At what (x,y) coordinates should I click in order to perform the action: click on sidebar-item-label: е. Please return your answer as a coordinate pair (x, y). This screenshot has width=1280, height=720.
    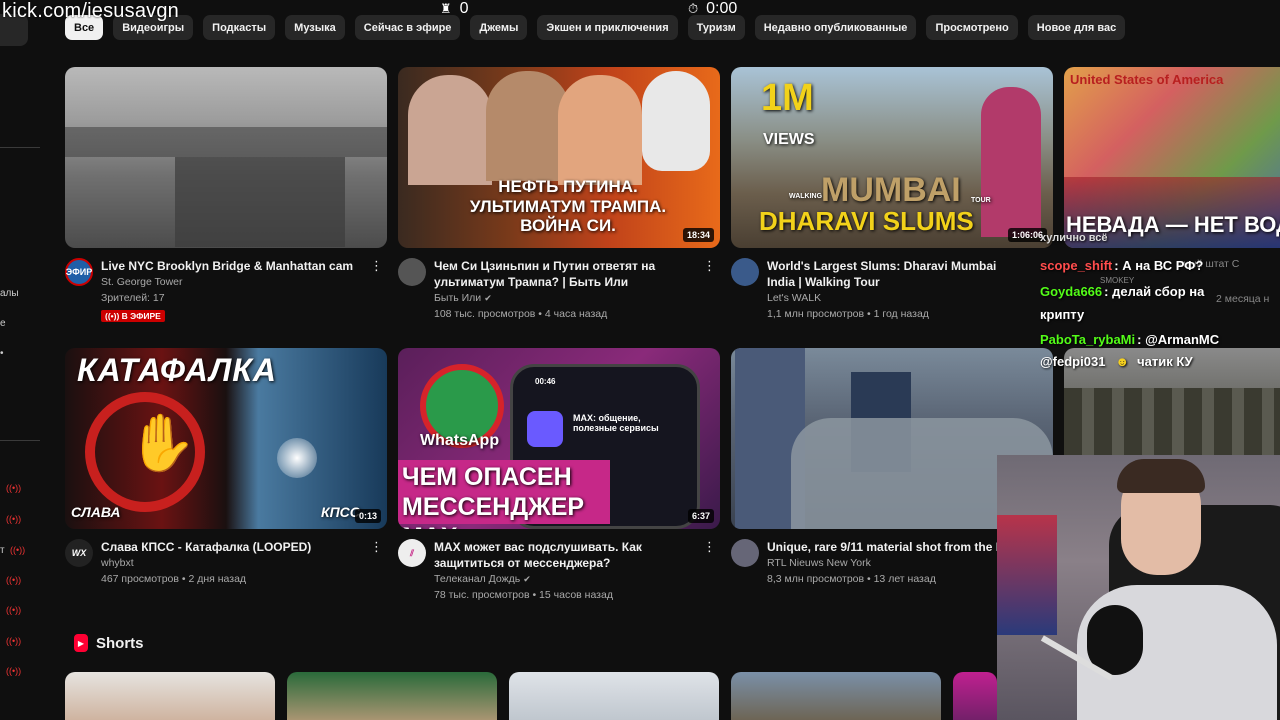
    Looking at the image, I should click on (3, 323).